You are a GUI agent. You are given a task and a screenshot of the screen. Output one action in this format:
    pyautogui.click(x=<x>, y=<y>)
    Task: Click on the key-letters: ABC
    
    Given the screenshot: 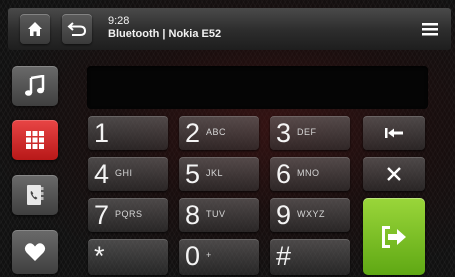 What is the action you would take?
    pyautogui.click(x=216, y=132)
    